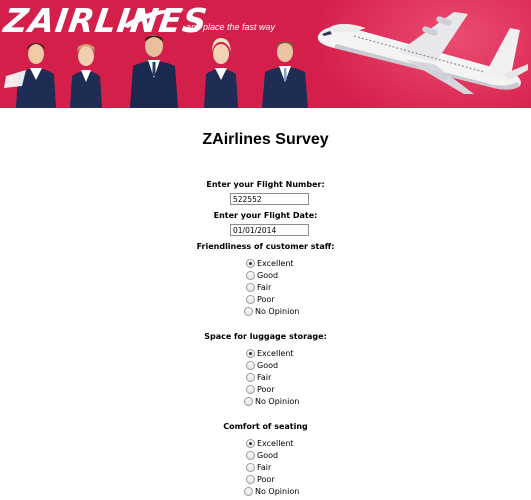 The image size is (531, 500). What do you see at coordinates (258, 287) in the screenshot?
I see `friendliness-option-fair: Fair` at bounding box center [258, 287].